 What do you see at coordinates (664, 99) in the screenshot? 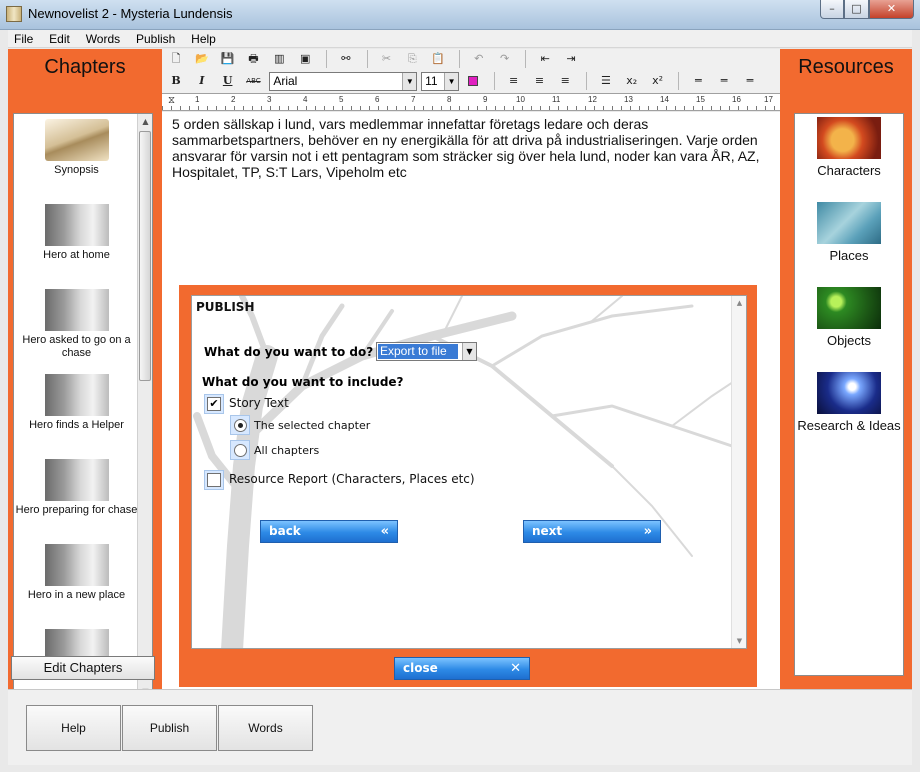
I see `ruler-number: 14` at bounding box center [664, 99].